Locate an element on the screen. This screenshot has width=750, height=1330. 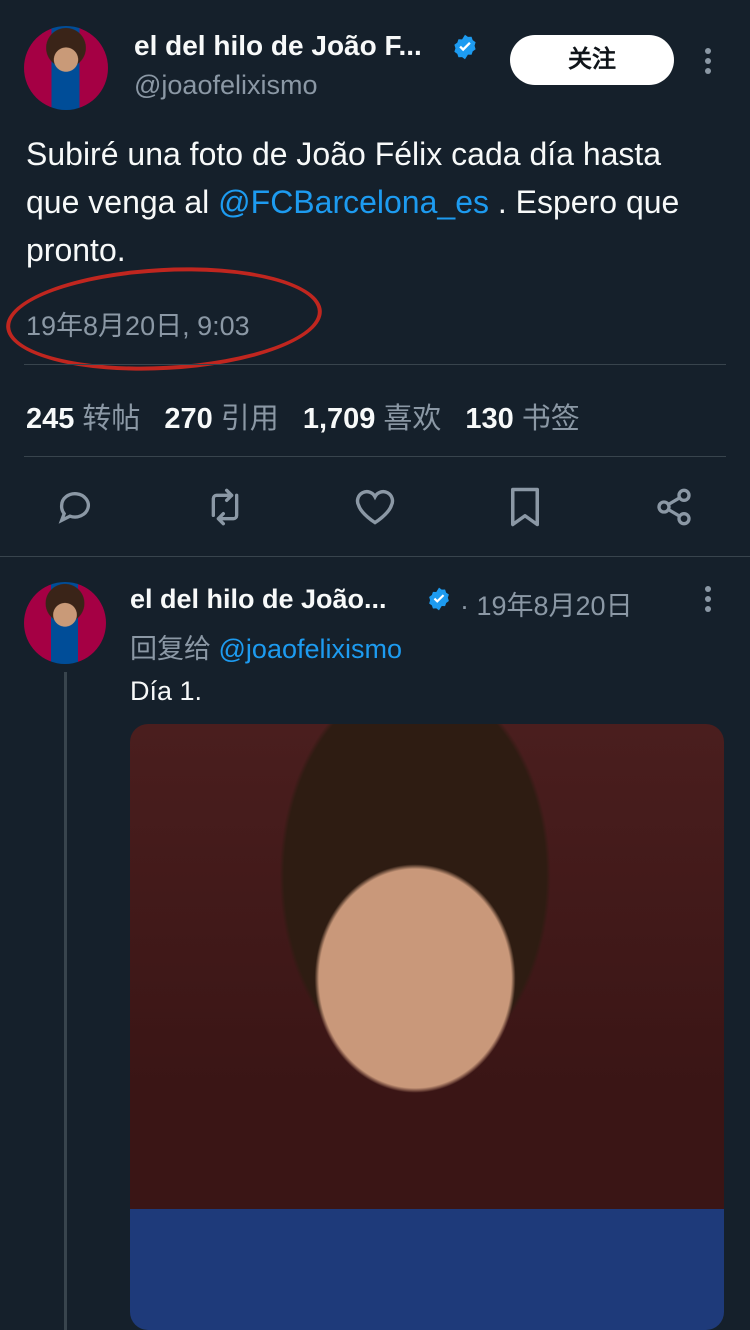
like-count: 1,709 is located at coordinates (339, 419).